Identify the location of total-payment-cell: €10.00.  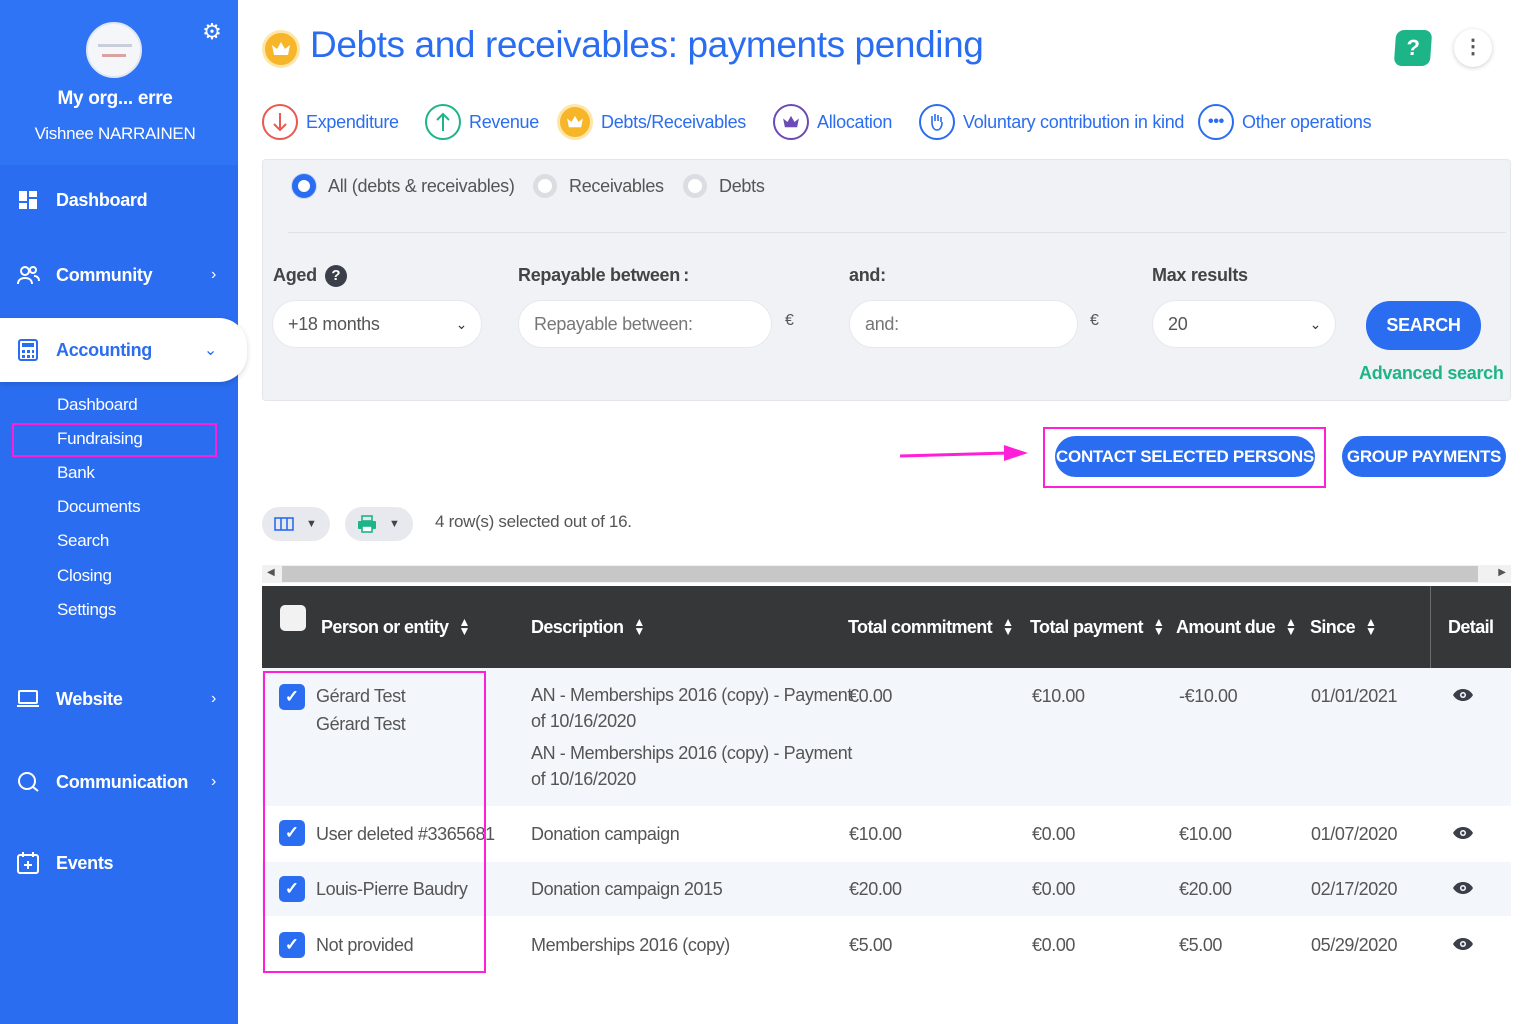
(1058, 696).